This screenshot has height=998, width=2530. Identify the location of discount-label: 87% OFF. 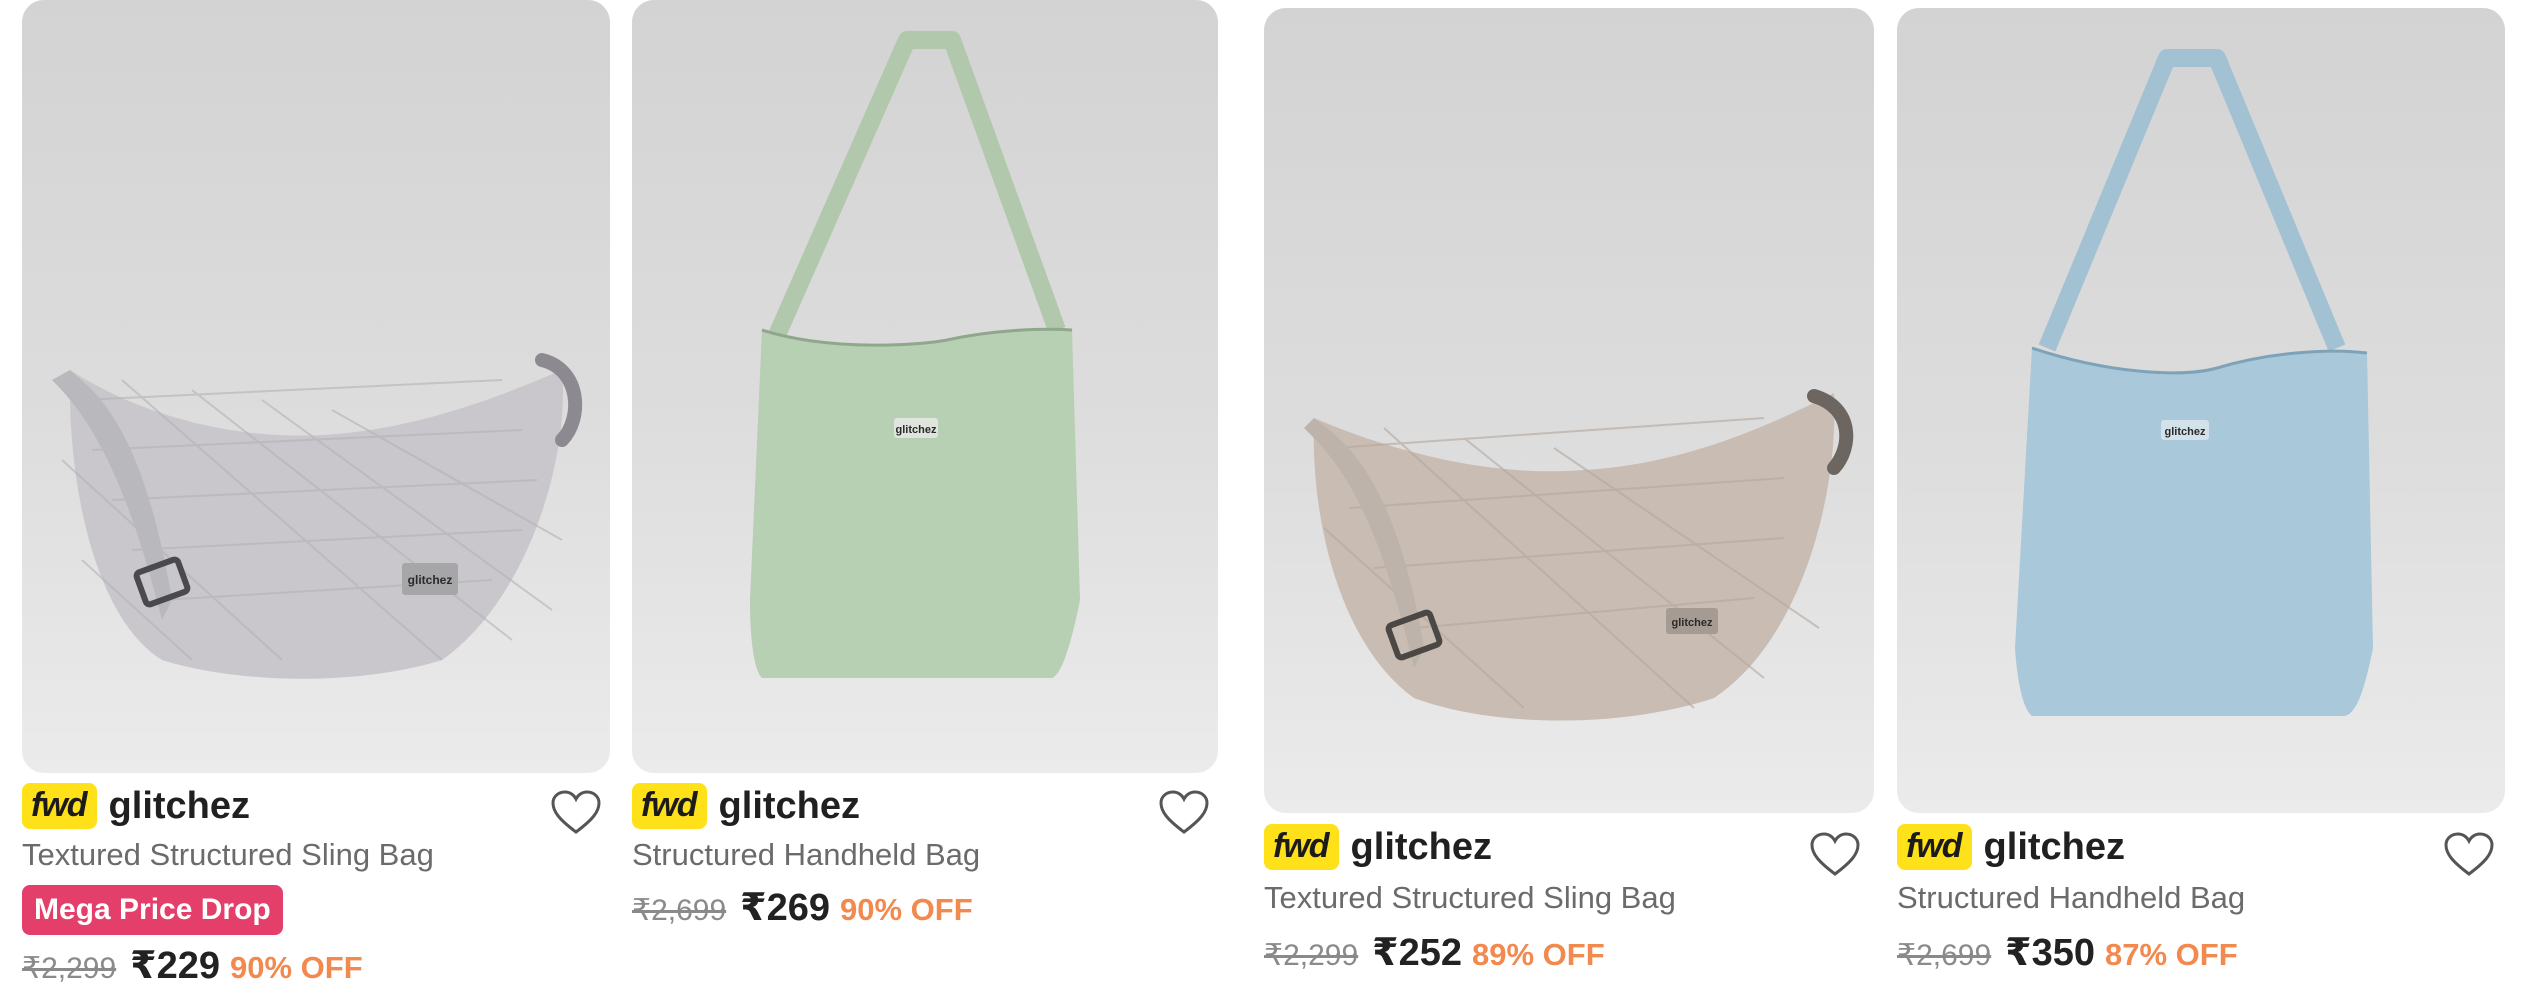
(2171, 954).